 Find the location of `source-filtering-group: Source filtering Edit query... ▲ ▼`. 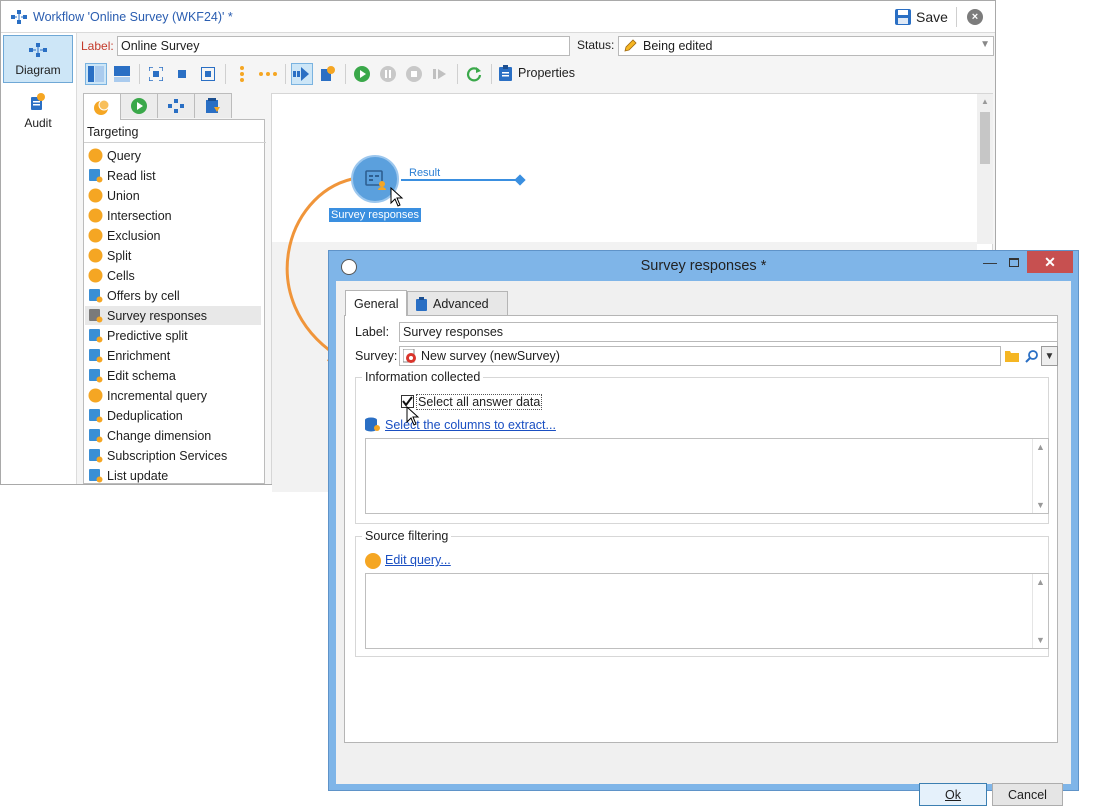

source-filtering-group: Source filtering Edit query... ▲ ▼ is located at coordinates (702, 593).